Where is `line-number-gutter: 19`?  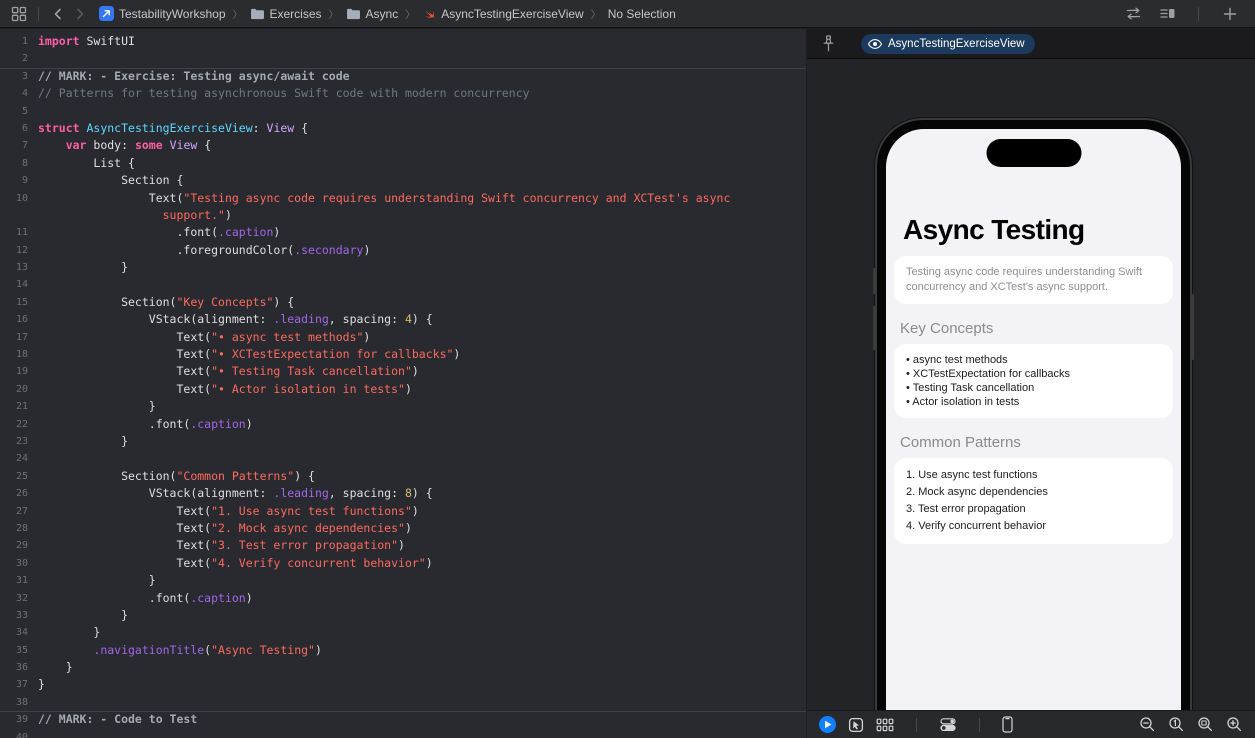 line-number-gutter: 19 is located at coordinates (19, 371).